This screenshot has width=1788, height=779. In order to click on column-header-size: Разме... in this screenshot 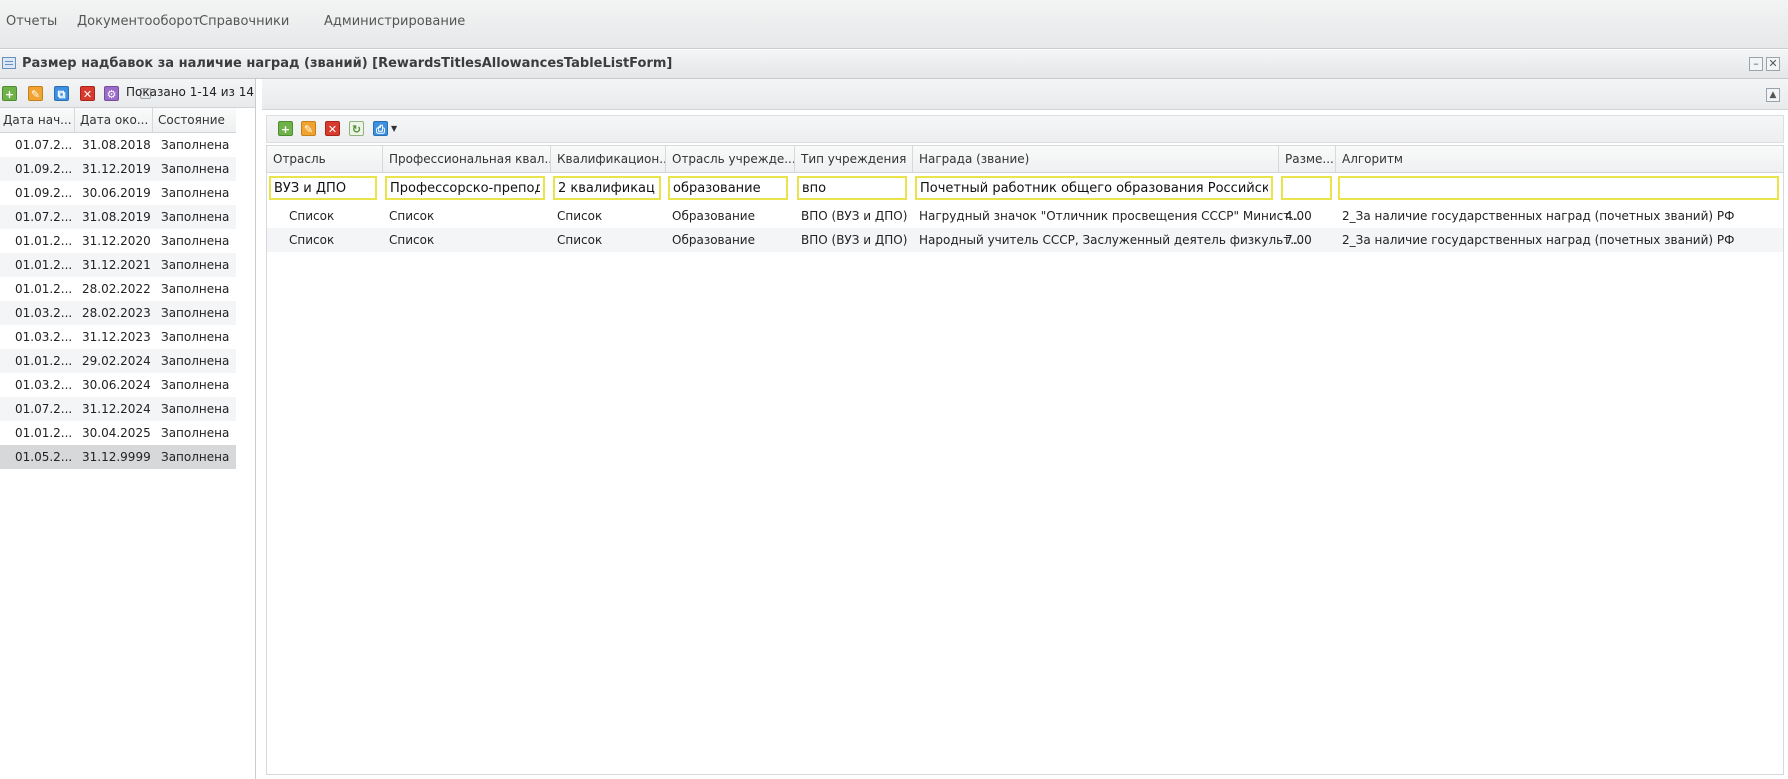, I will do `click(1307, 159)`.